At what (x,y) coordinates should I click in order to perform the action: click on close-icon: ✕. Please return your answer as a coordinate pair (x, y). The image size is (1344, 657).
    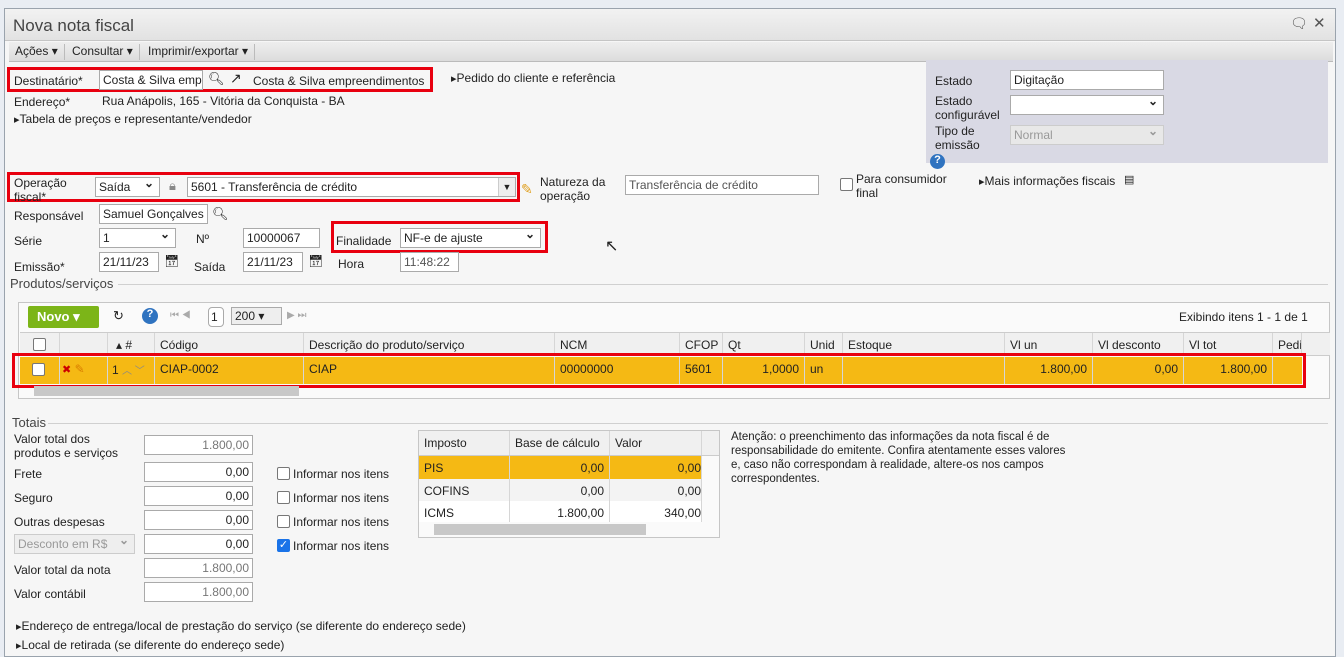
    Looking at the image, I should click on (1319, 23).